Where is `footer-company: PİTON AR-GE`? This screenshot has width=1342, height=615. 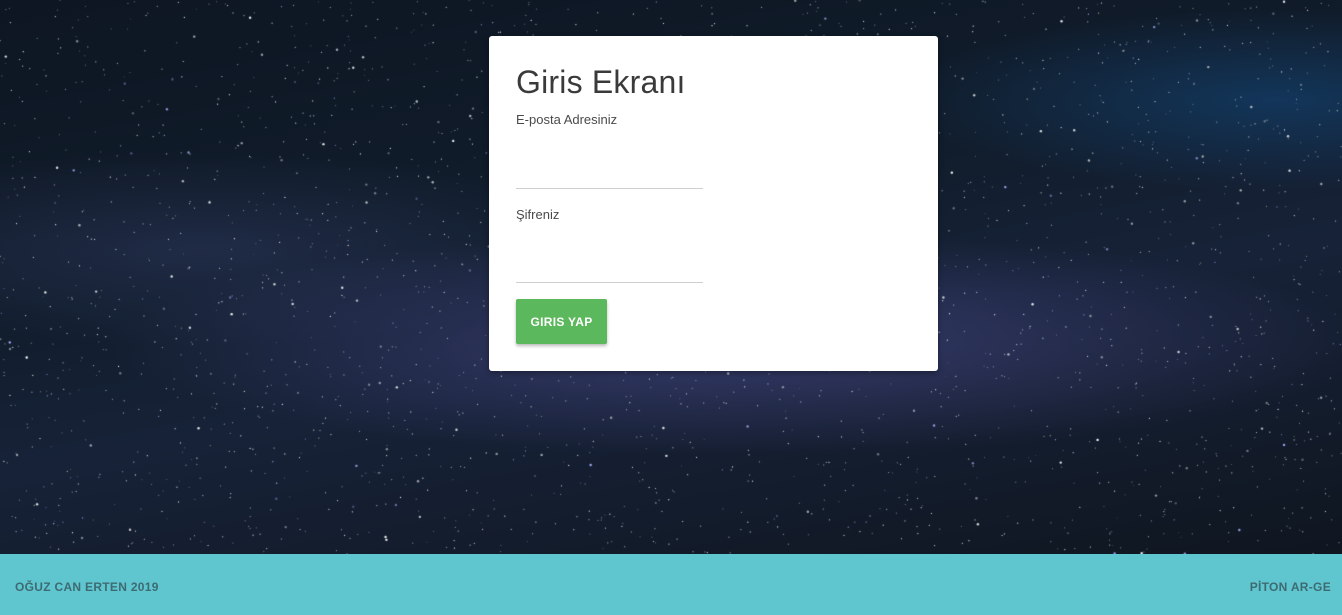
footer-company: PİTON AR-GE is located at coordinates (1290, 587).